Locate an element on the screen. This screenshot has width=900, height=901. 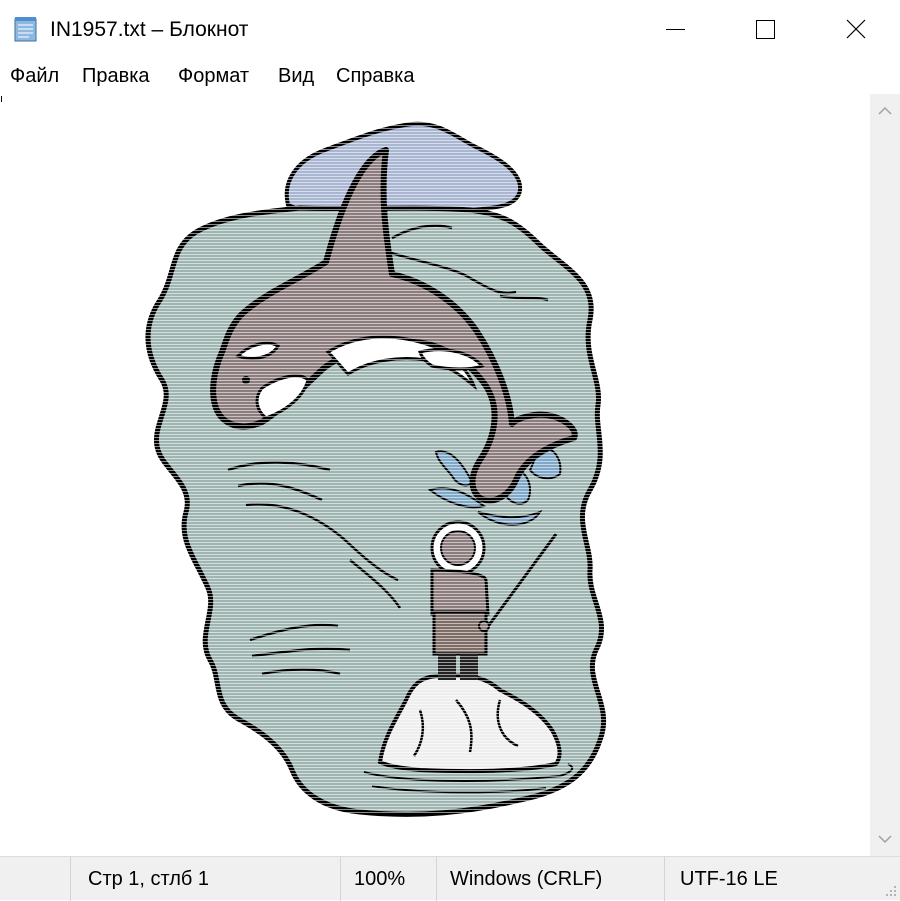
status-line-ending: Windows (CRLF) is located at coordinates (526, 879).